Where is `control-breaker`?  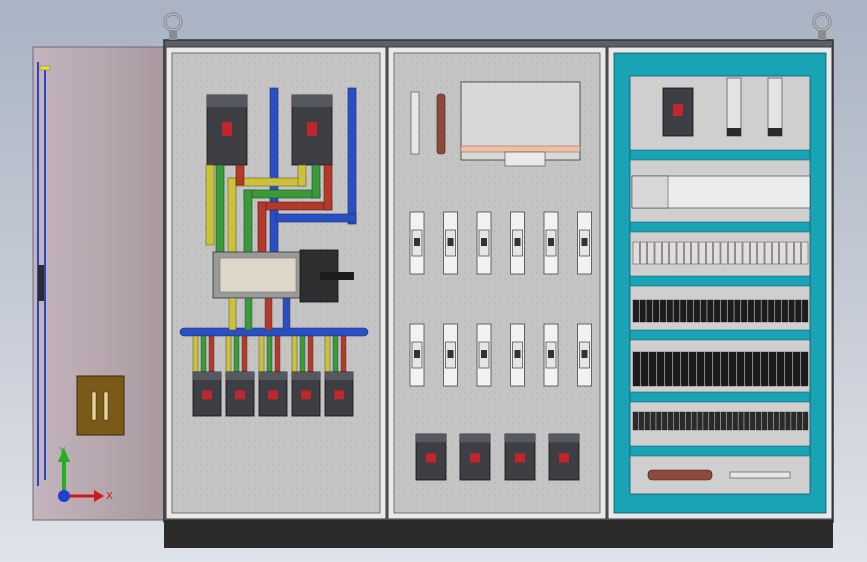
control-breaker is located at coordinates (678, 112).